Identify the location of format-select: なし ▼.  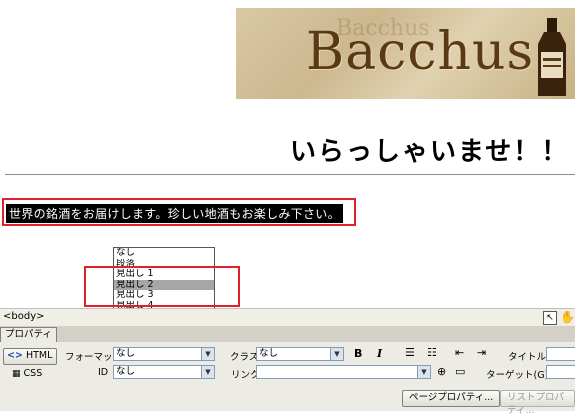
(164, 354).